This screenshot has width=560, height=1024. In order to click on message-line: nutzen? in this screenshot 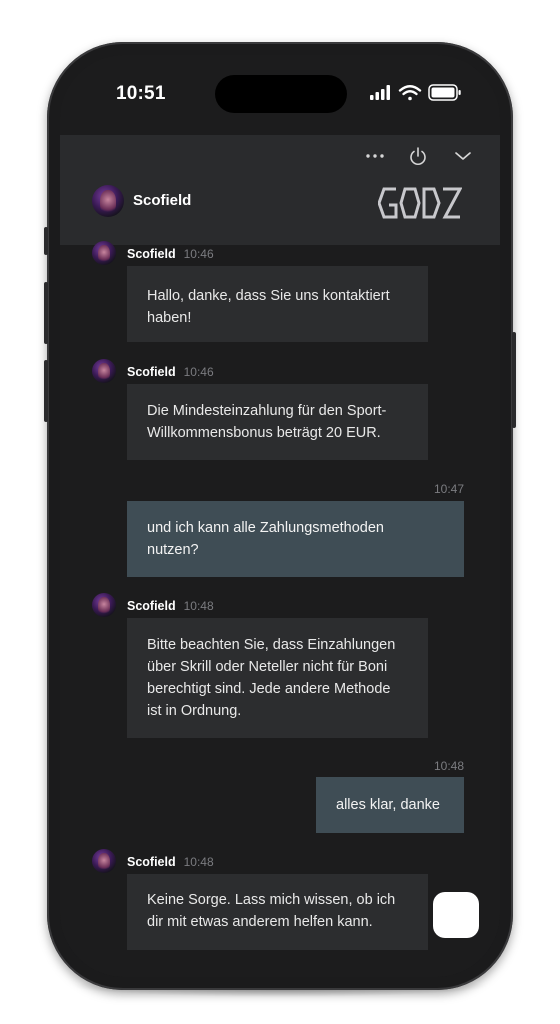, I will do `click(173, 550)`.